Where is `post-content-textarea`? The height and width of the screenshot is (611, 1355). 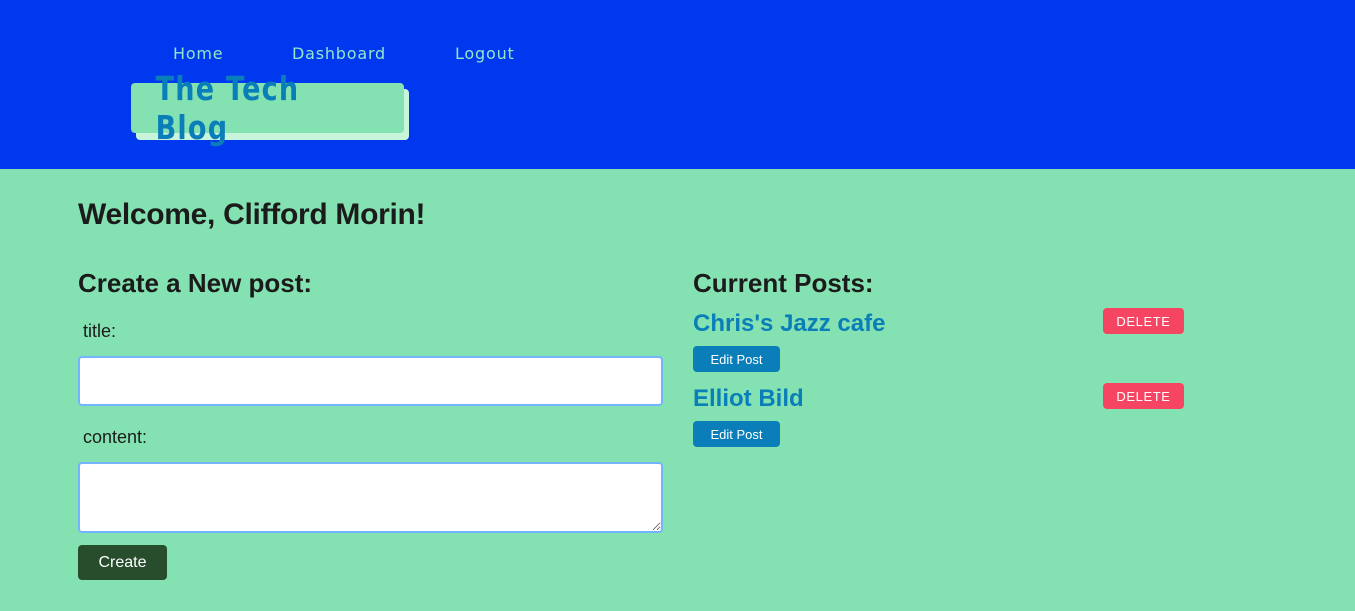
post-content-textarea is located at coordinates (370, 497).